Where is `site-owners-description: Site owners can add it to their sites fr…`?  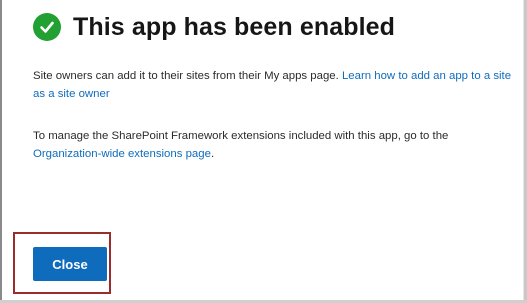
site-owners-description: Site owners can add it to their sites fr… is located at coordinates (187, 76).